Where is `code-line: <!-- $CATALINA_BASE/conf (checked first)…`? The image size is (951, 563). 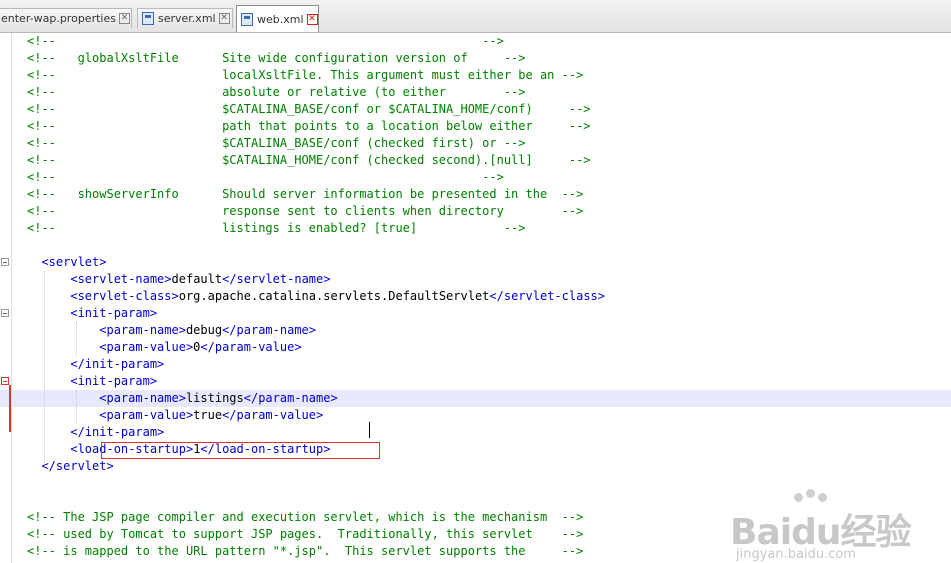 code-line: <!-- $CATALINA_BASE/conf (checked first)… is located at coordinates (475, 143).